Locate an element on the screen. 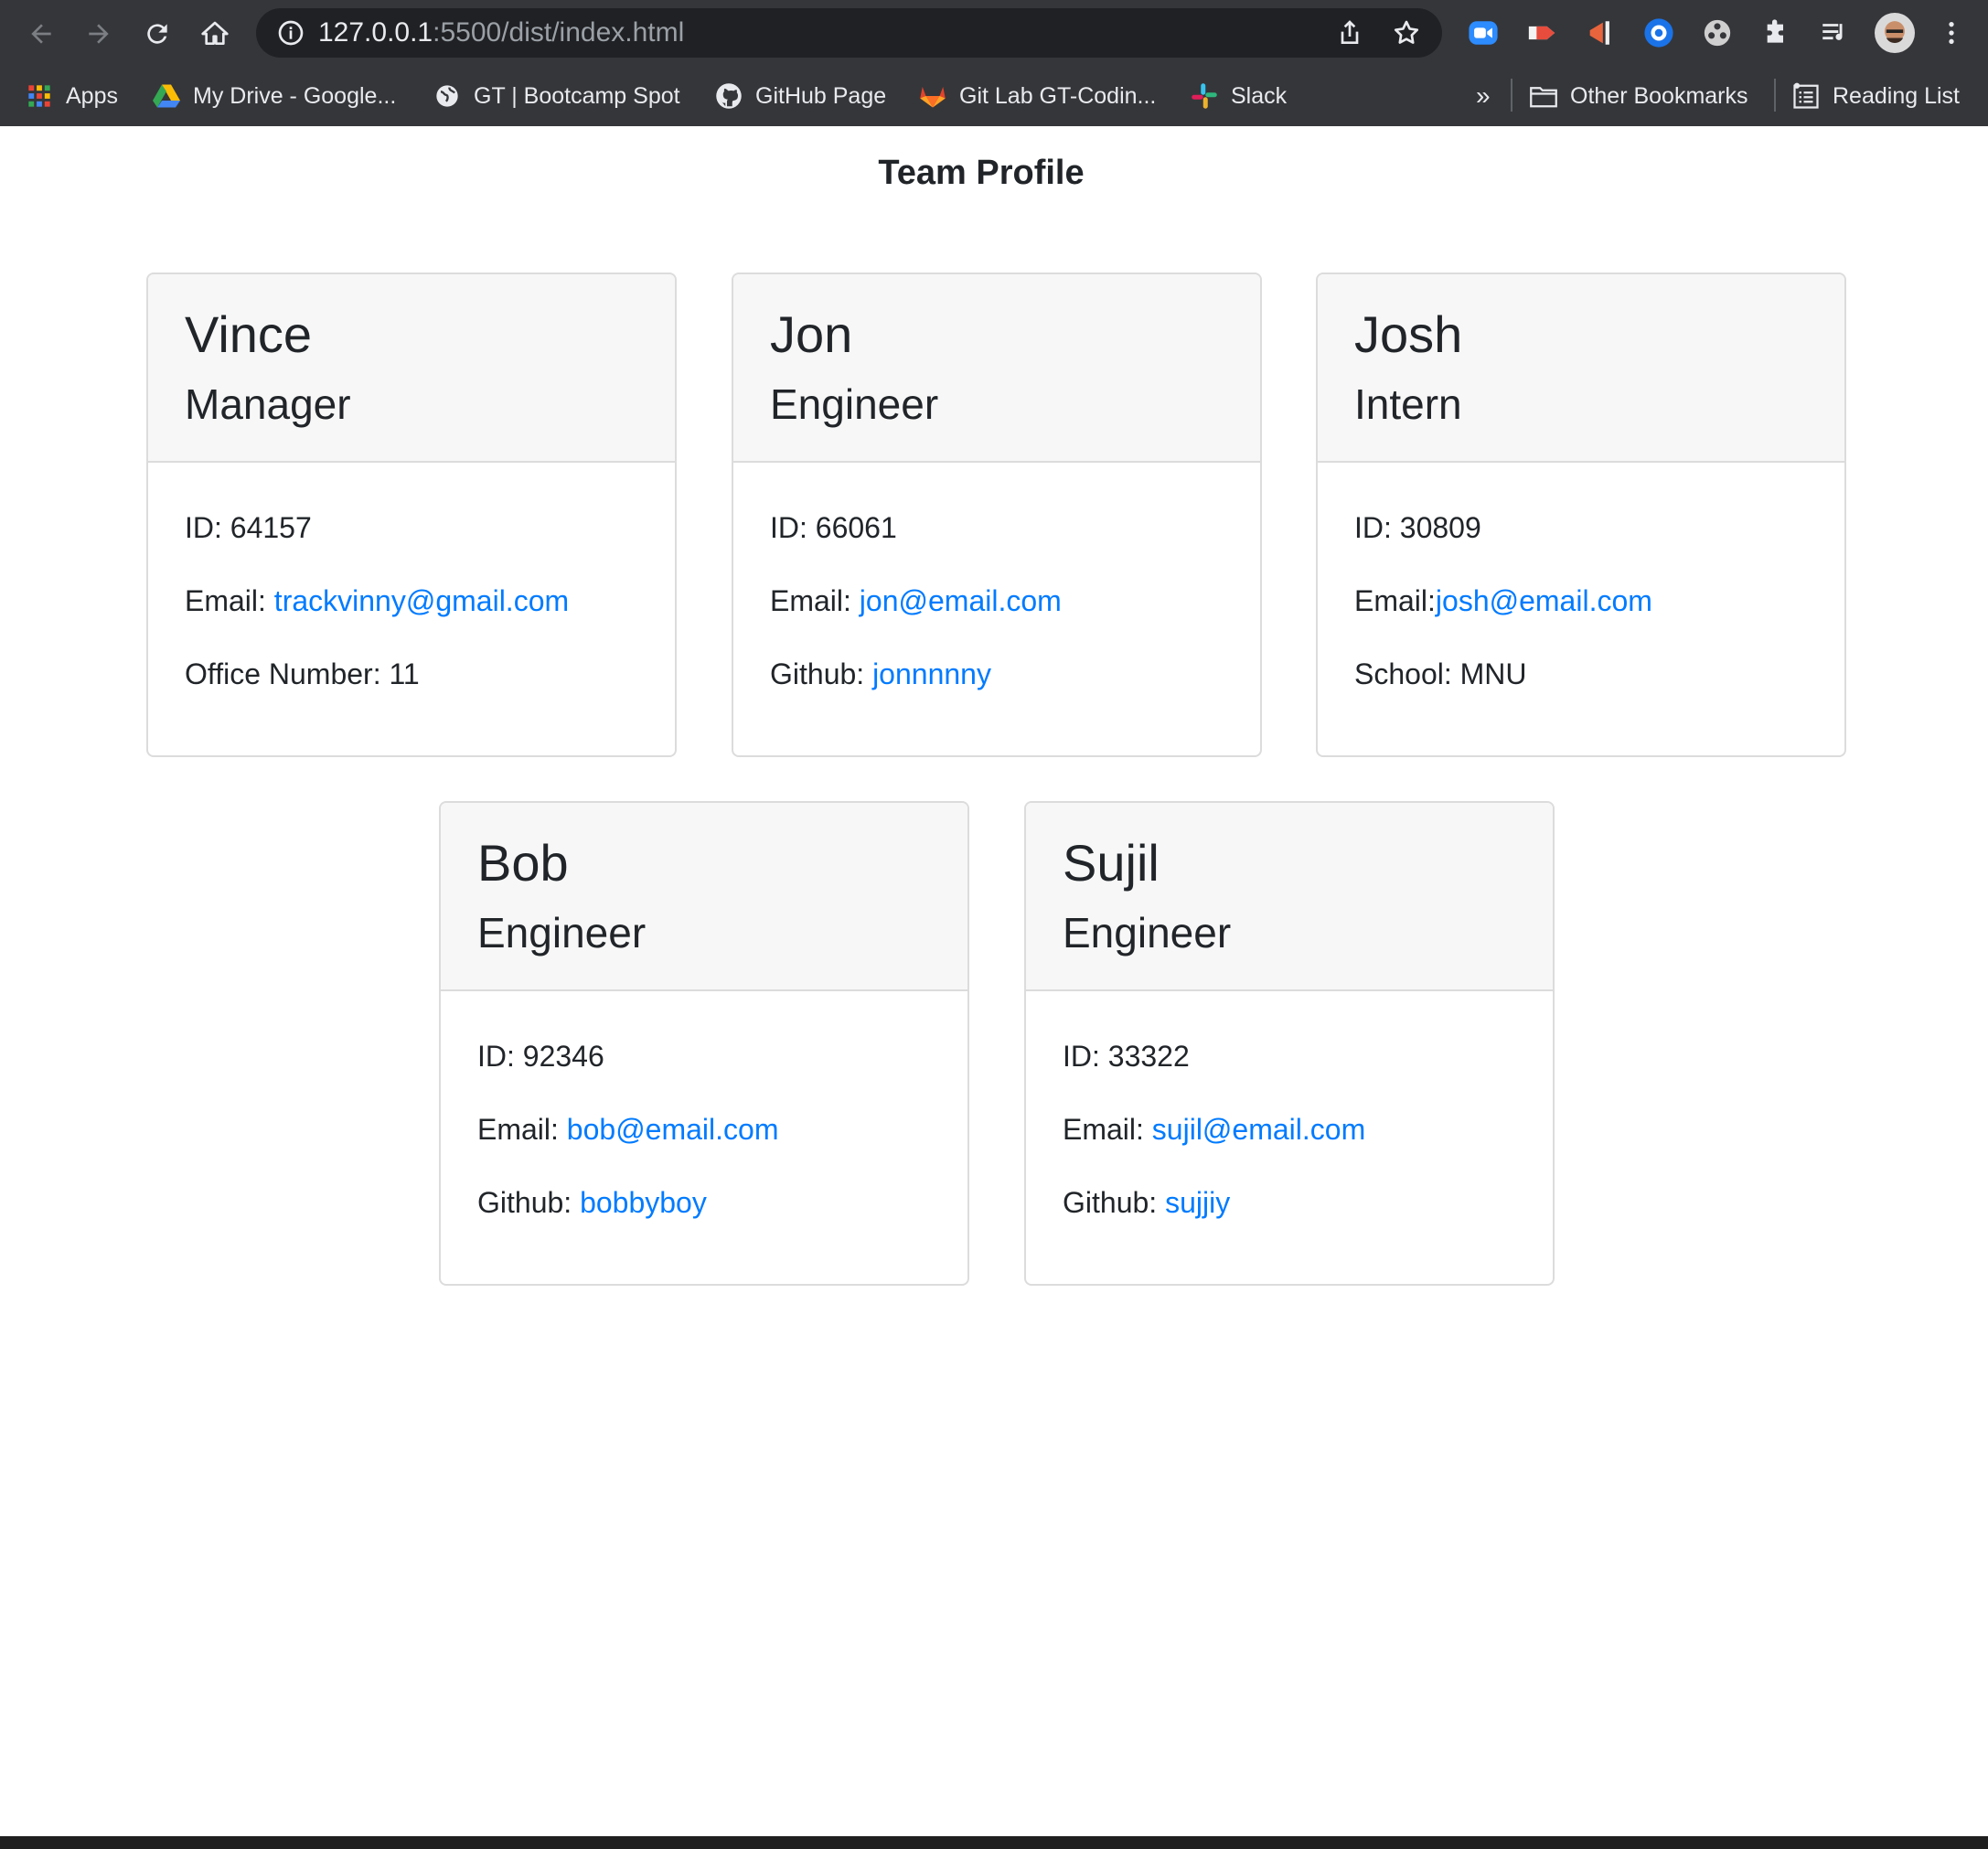  browser-menu-button is located at coordinates (1951, 33).